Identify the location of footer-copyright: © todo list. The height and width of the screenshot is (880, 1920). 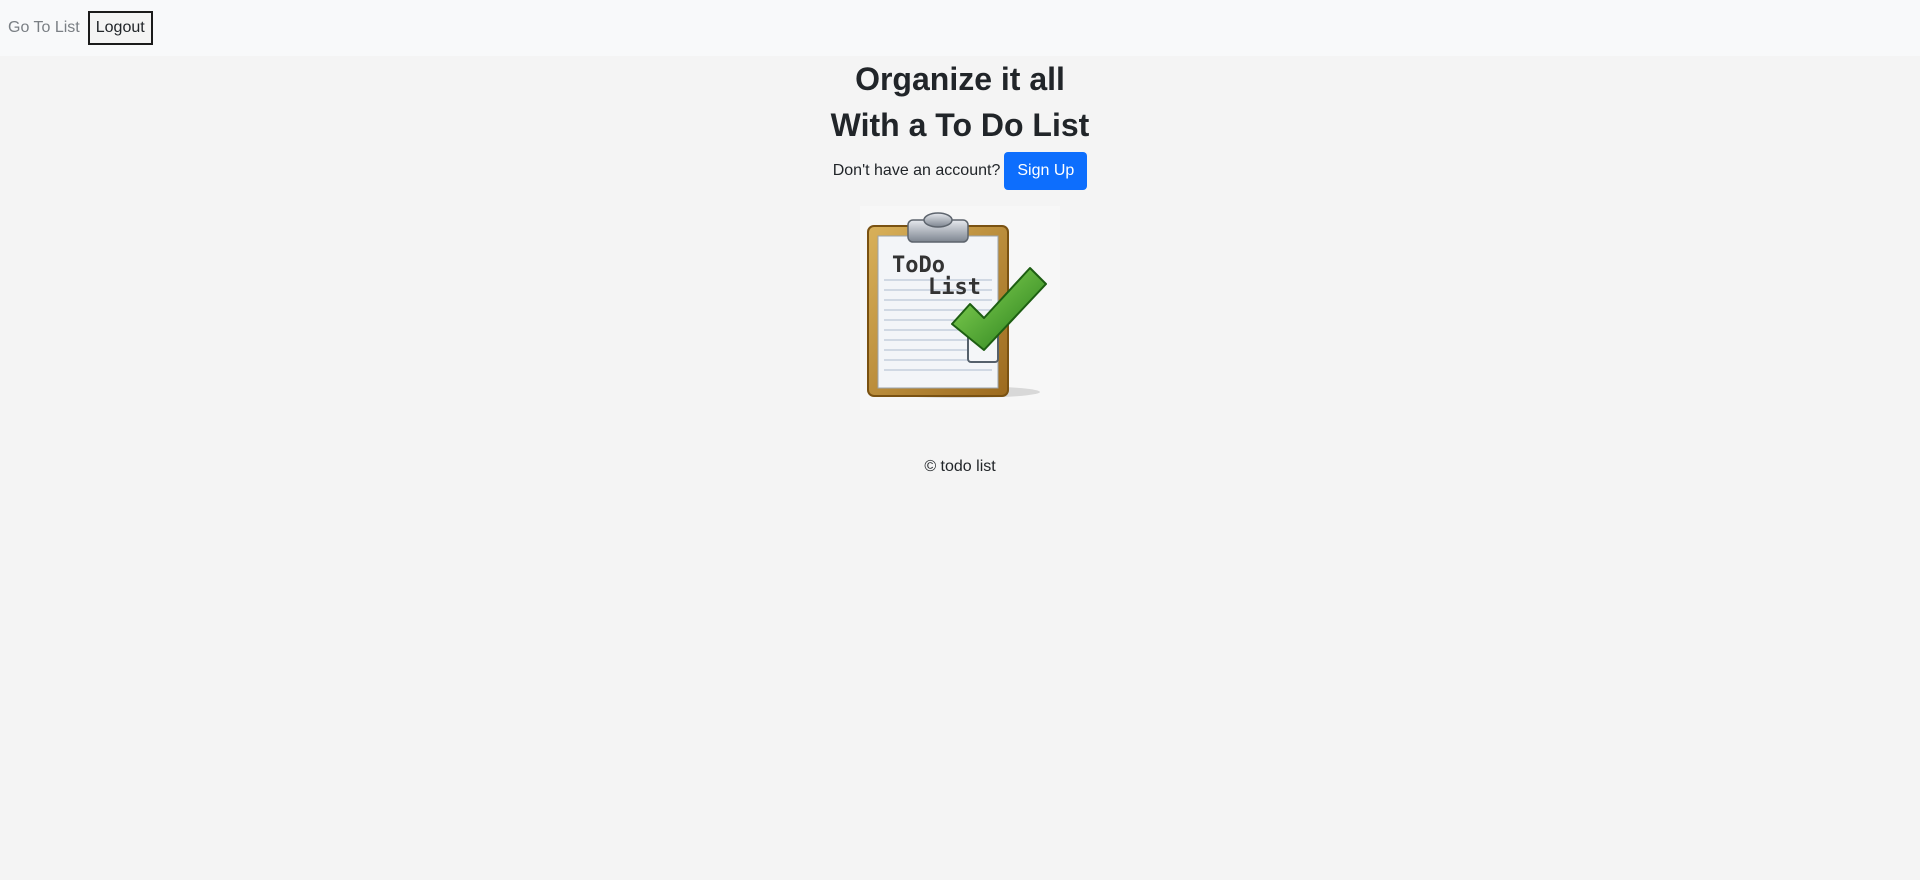
(960, 466).